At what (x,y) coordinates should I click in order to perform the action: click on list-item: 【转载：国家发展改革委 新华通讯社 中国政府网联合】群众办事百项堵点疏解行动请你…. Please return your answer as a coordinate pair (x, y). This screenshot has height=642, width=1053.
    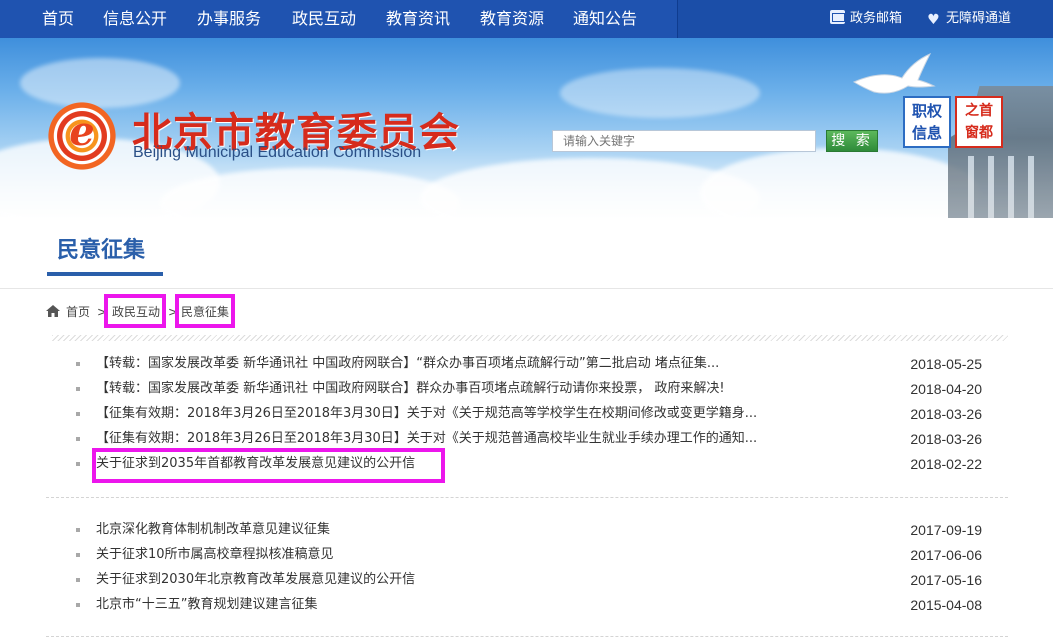
    Looking at the image, I should click on (529, 389).